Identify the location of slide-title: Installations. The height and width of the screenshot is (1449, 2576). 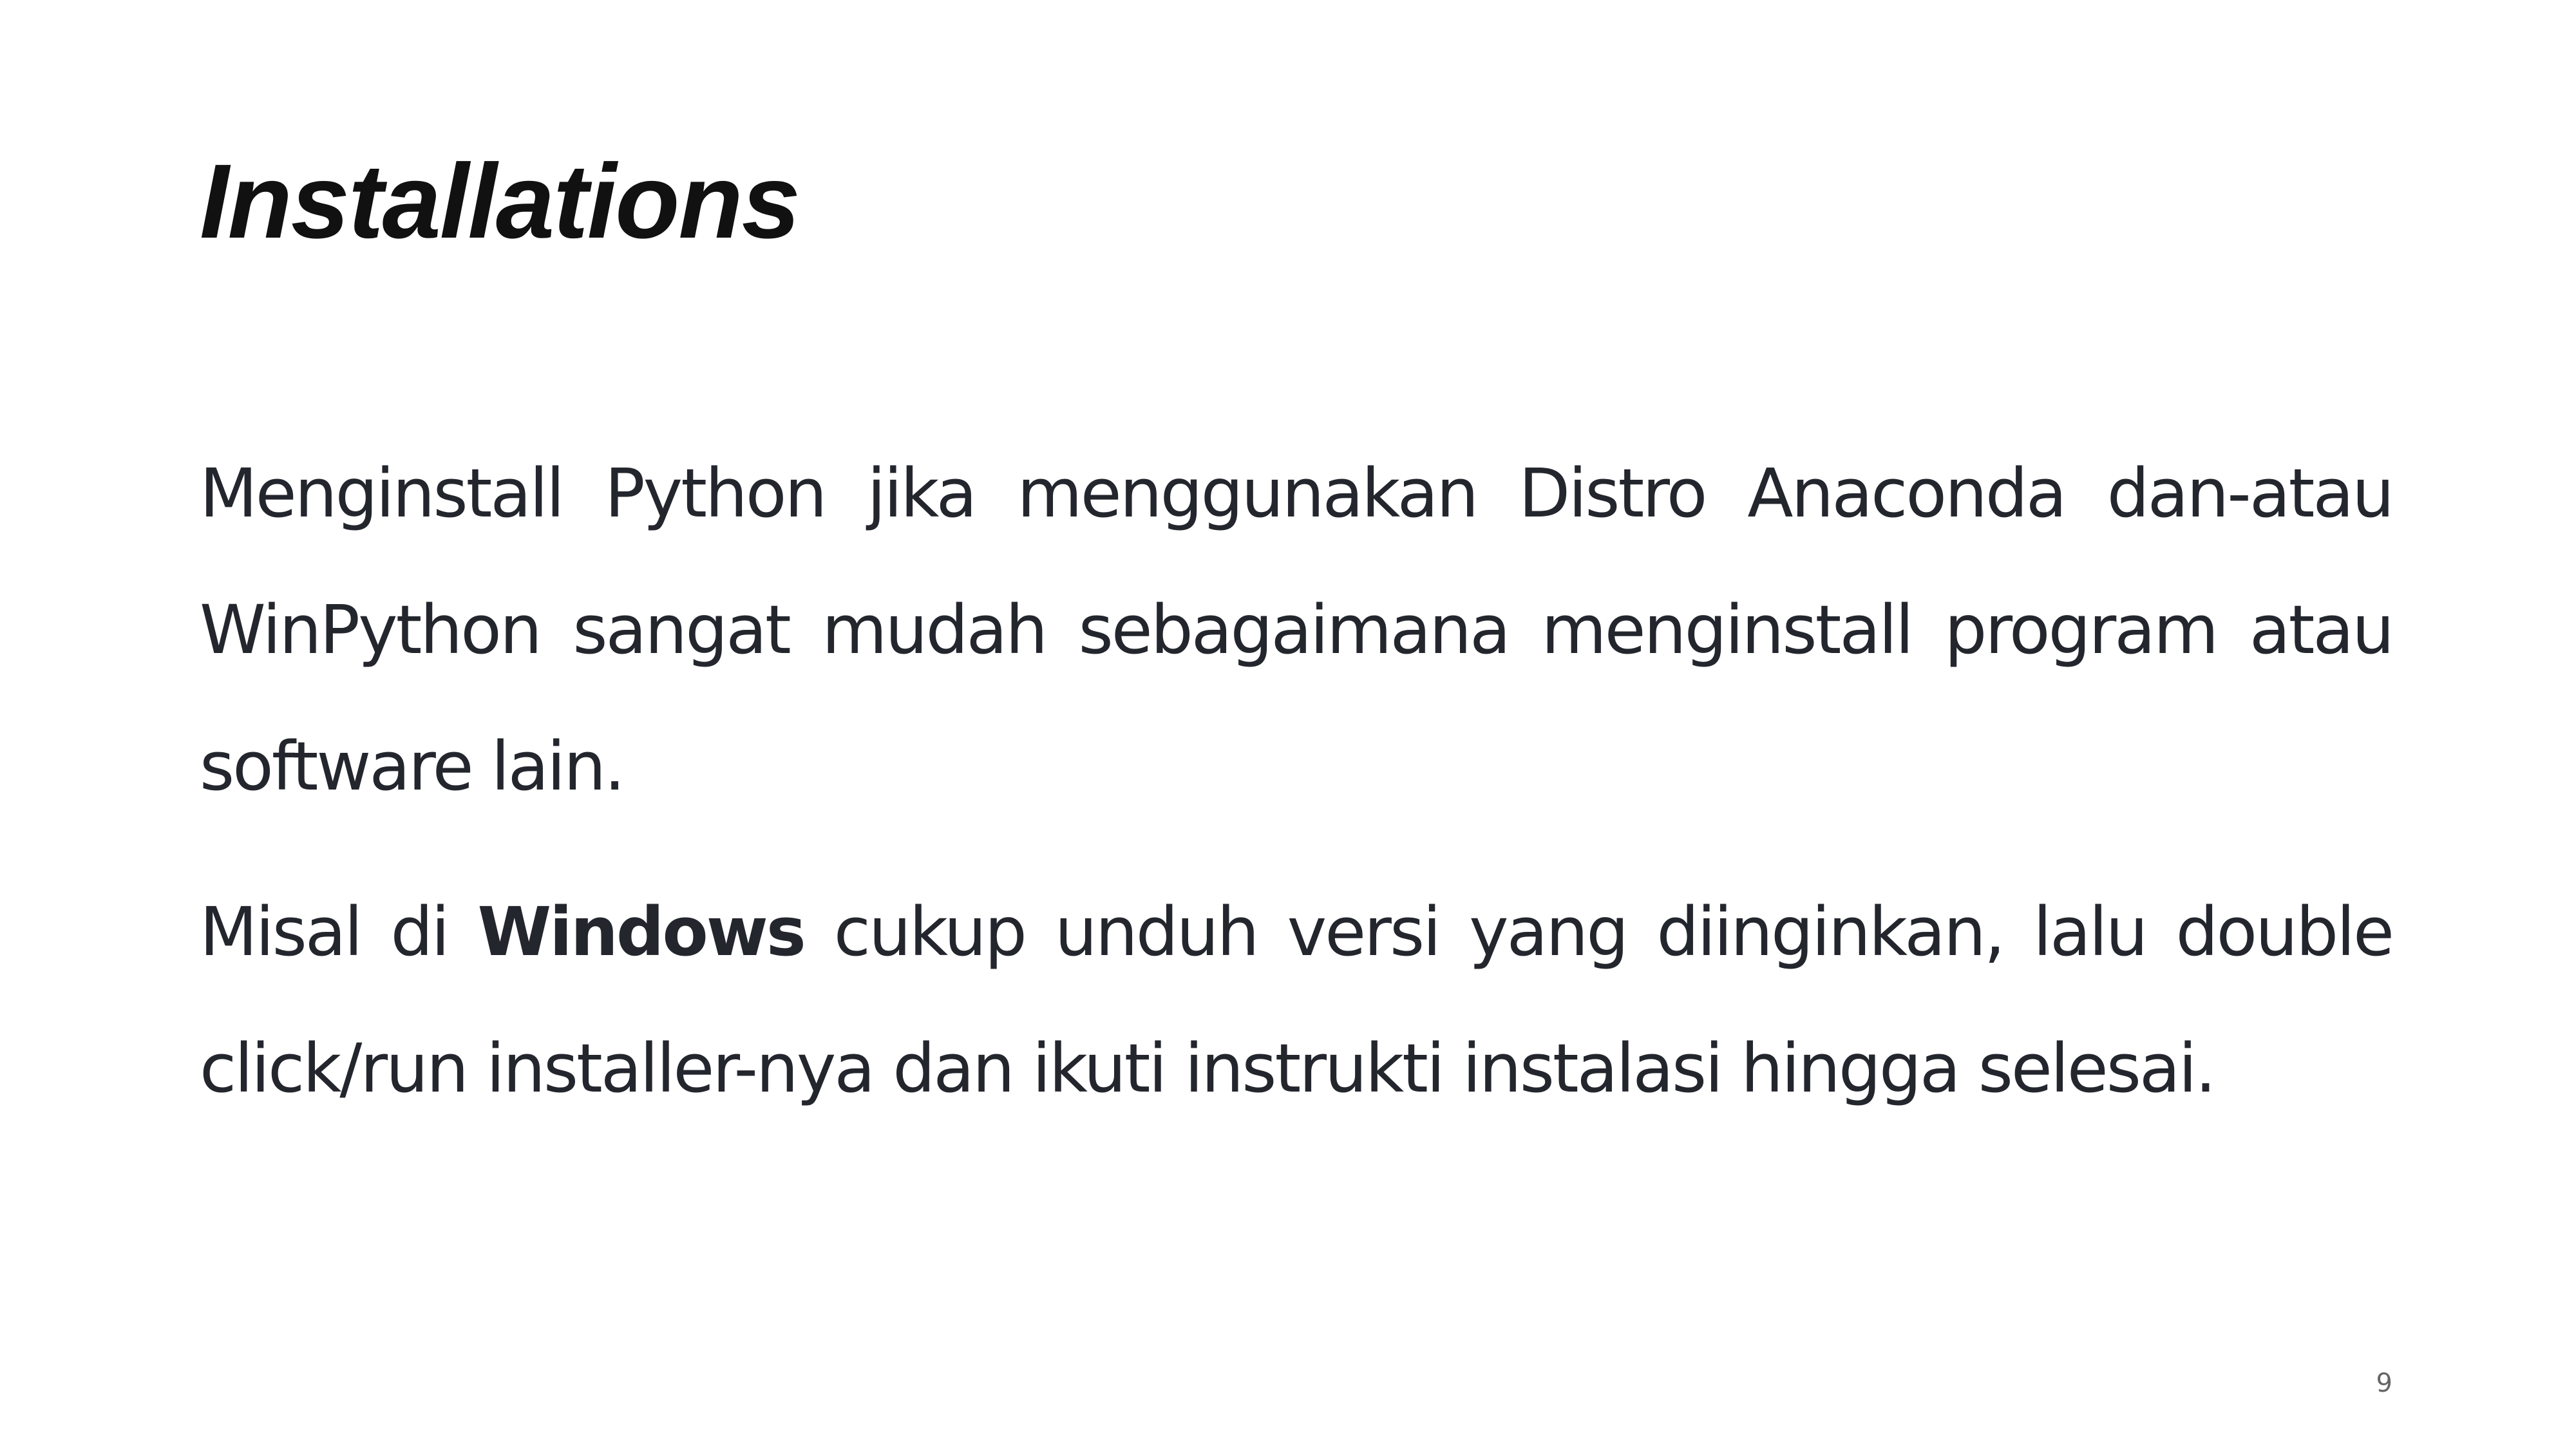
(500, 201).